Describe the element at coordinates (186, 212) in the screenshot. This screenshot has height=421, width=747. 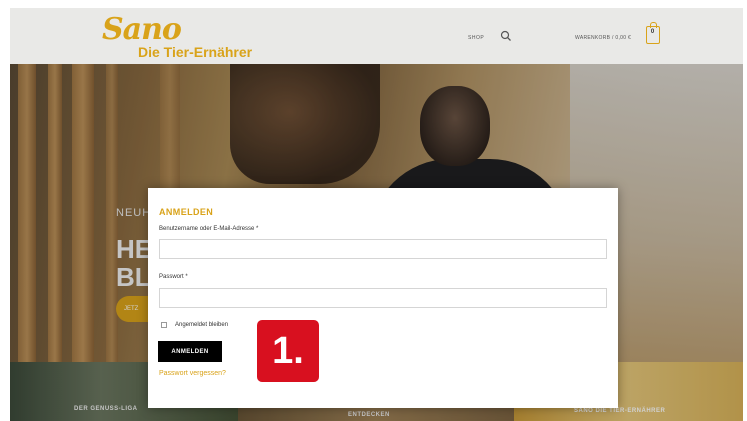
I see `login-title: ANMELDEN` at that location.